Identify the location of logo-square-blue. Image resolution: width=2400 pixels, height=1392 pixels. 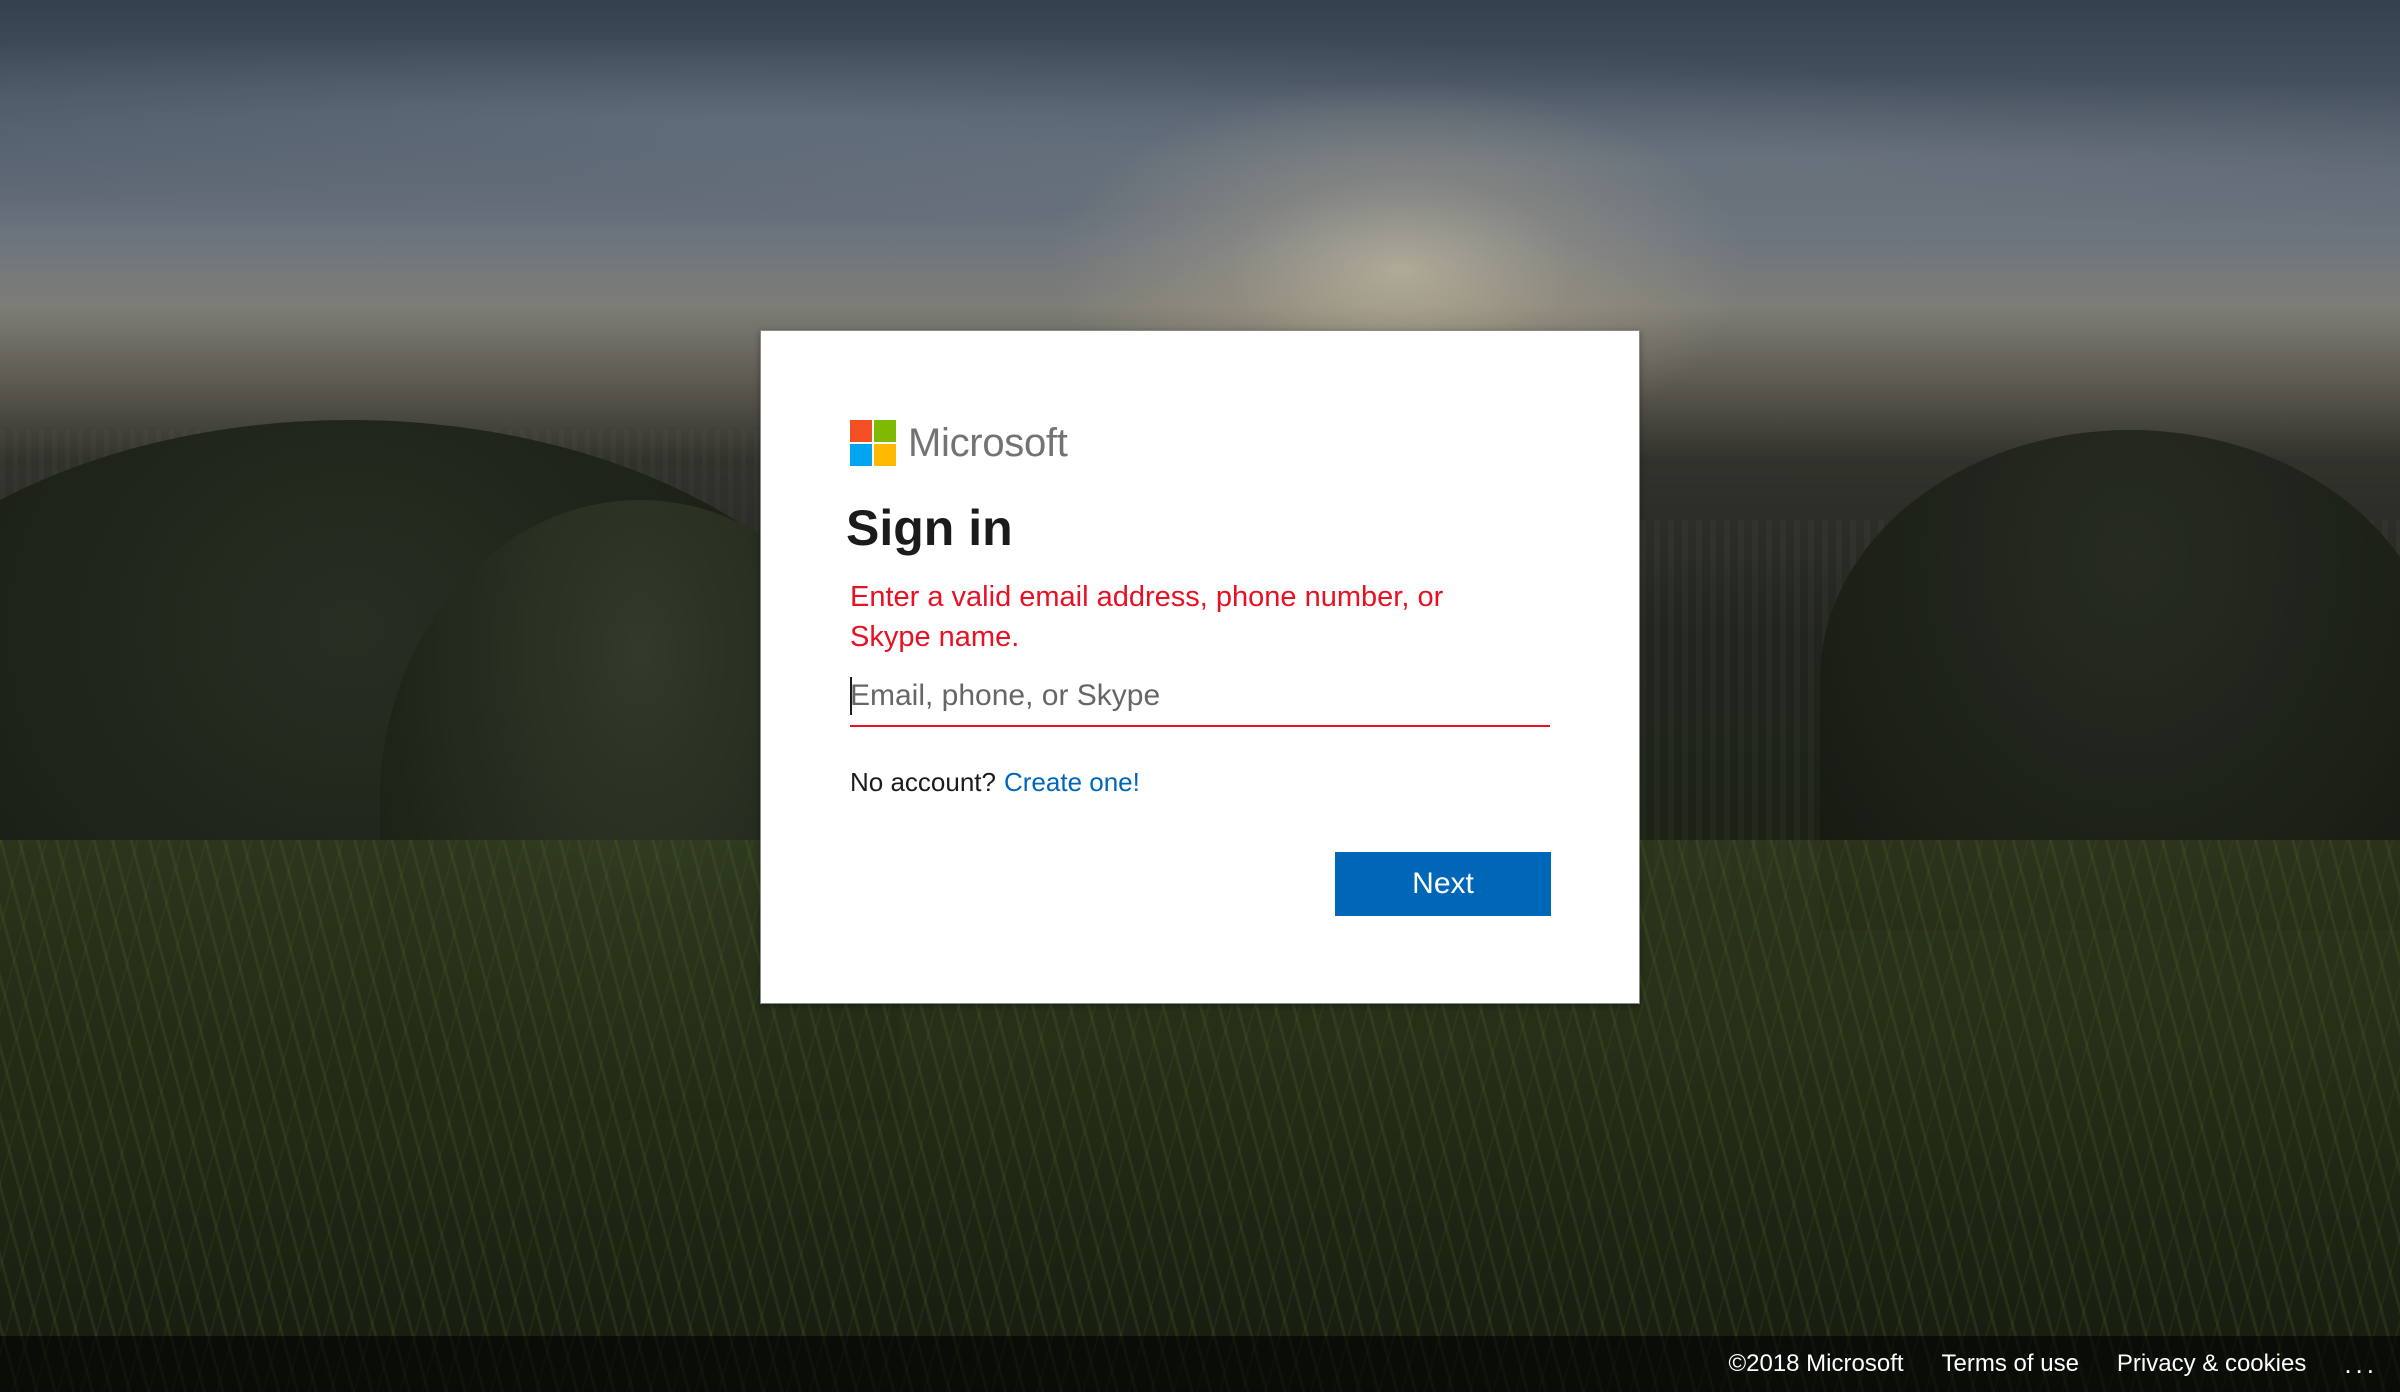
(861, 455).